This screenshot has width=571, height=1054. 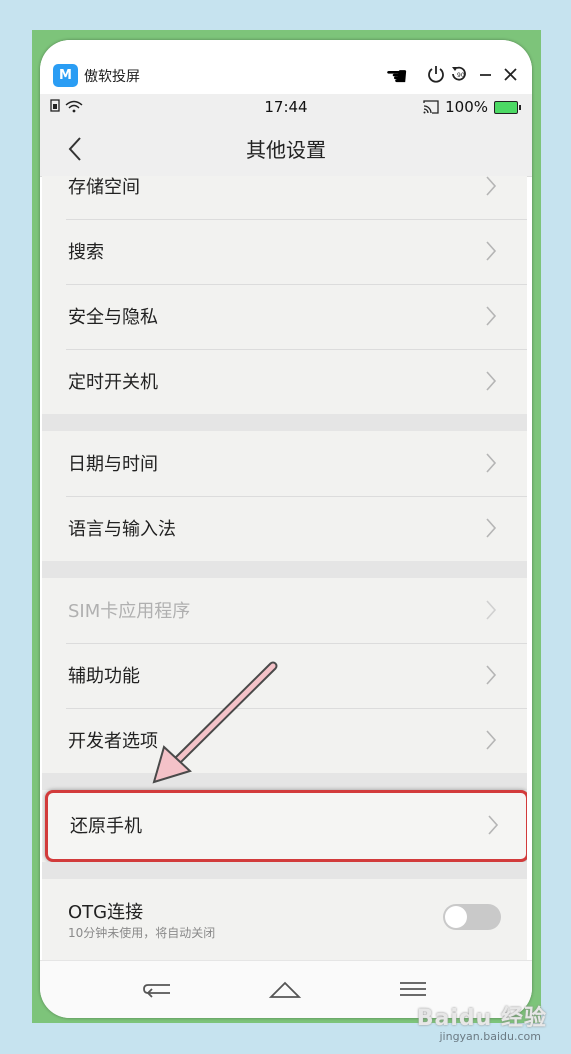 I want to click on list-item-label: 定时开关机, so click(x=113, y=382).